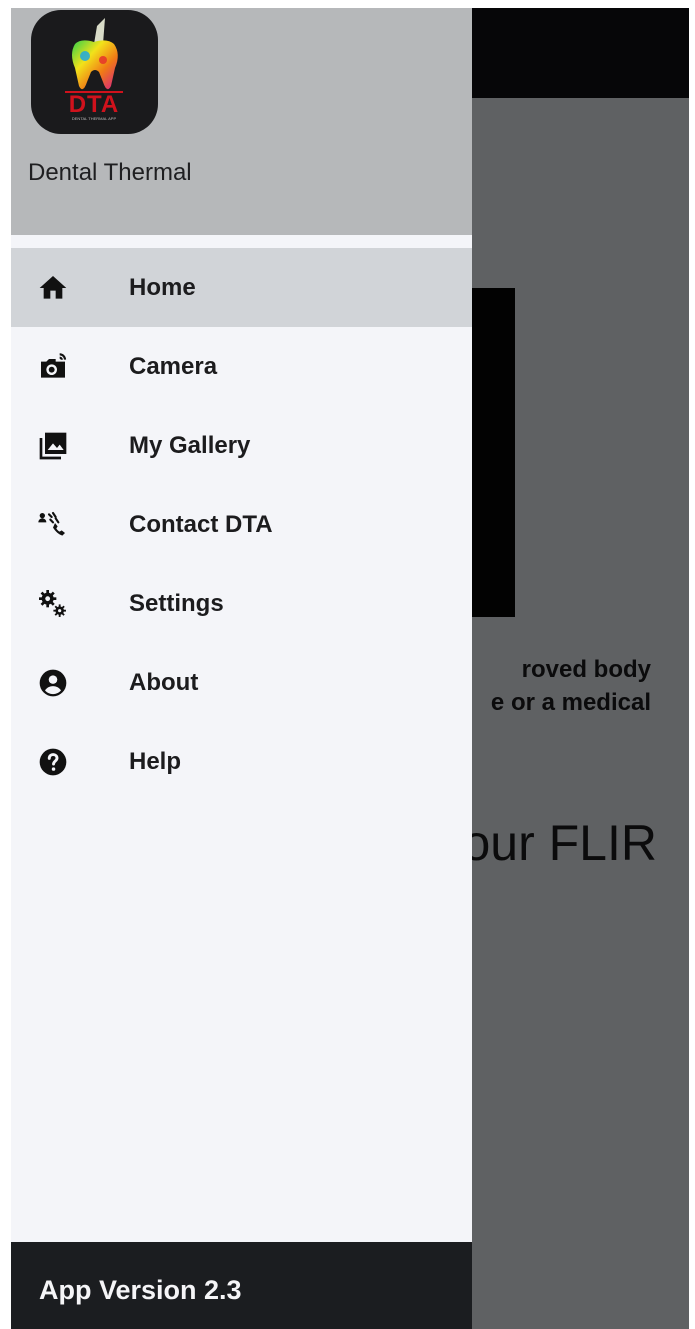  Describe the element at coordinates (53, 604) in the screenshot. I see `settings-icon` at that location.